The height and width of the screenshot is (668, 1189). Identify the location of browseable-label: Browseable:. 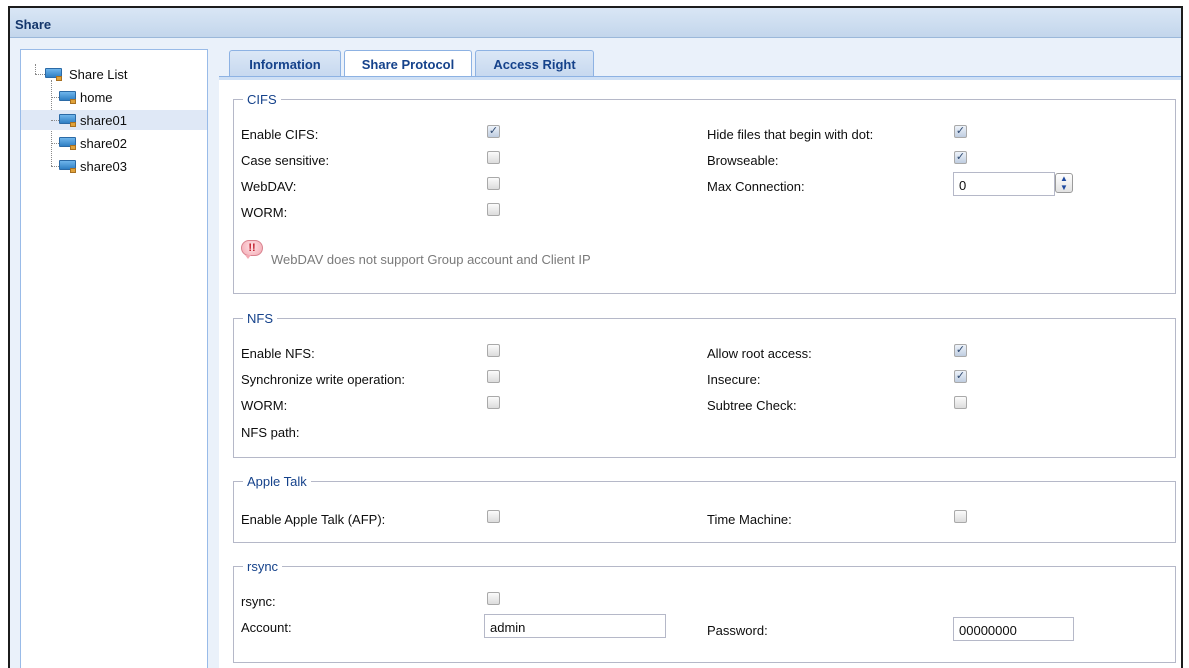
(743, 160).